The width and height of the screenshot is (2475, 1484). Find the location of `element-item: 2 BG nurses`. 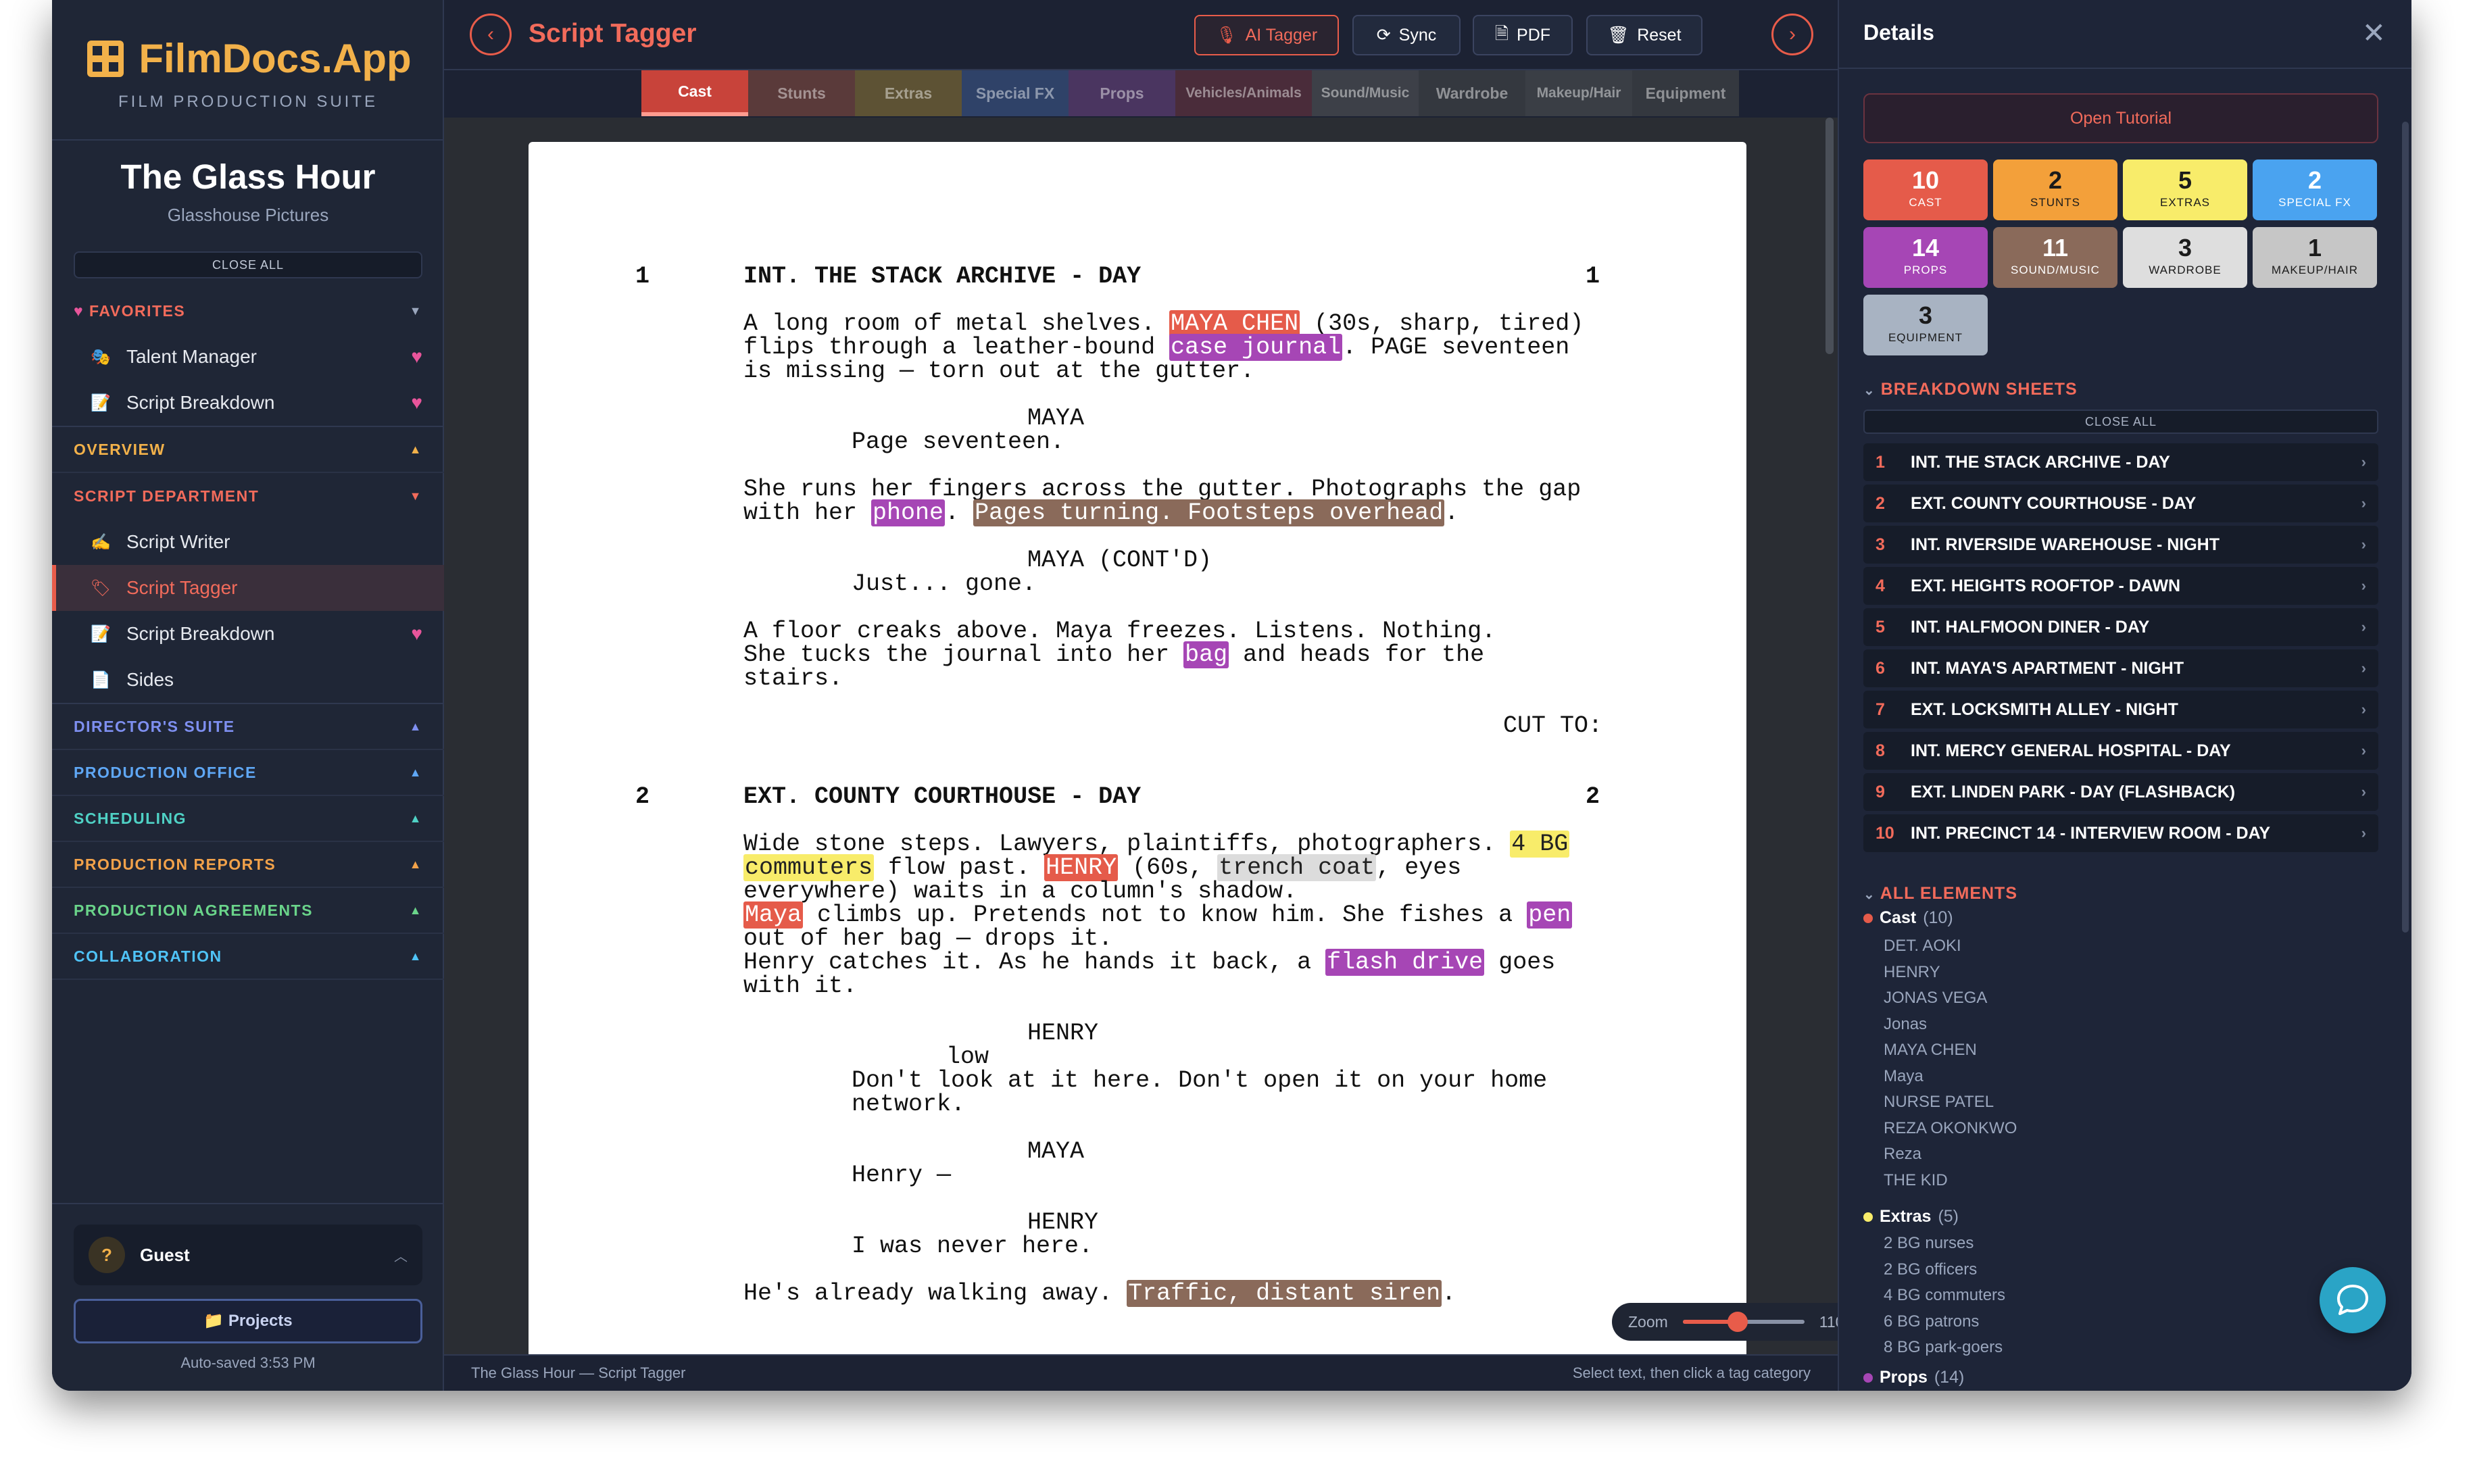

element-item: 2 BG nurses is located at coordinates (1929, 1243).